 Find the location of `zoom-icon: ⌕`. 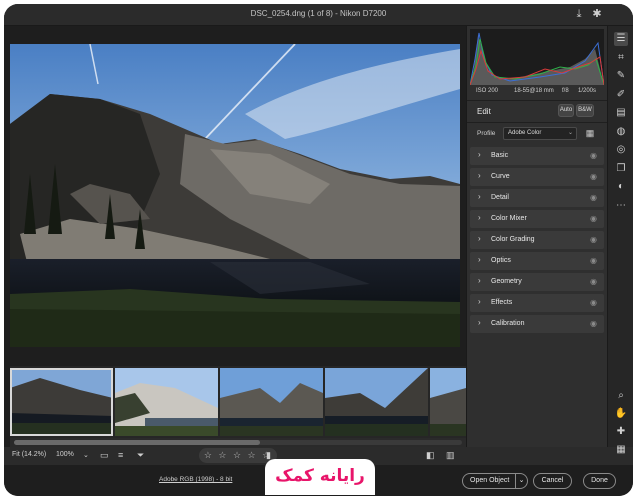

zoom-icon: ⌕ is located at coordinates (621, 396).